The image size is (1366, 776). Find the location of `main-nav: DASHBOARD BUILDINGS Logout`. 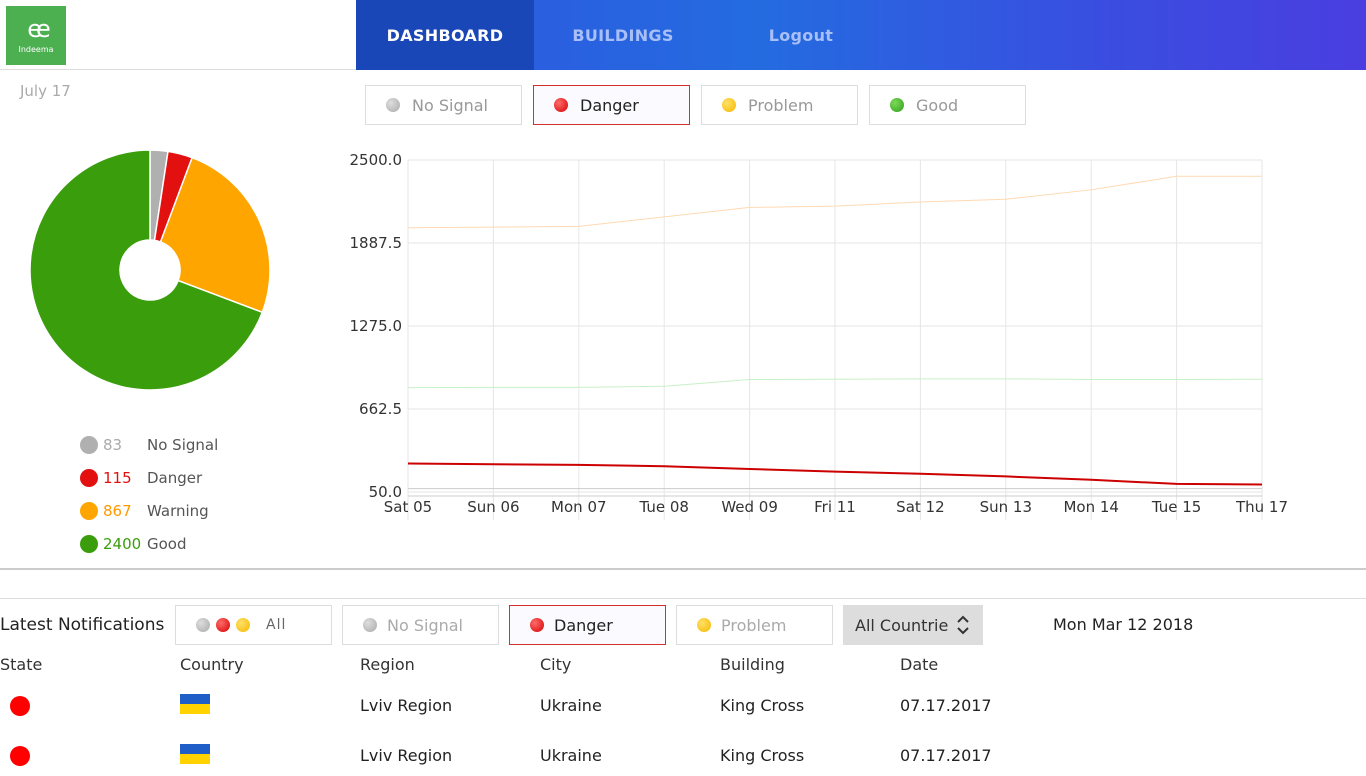

main-nav: DASHBOARD BUILDINGS Logout is located at coordinates (861, 35).